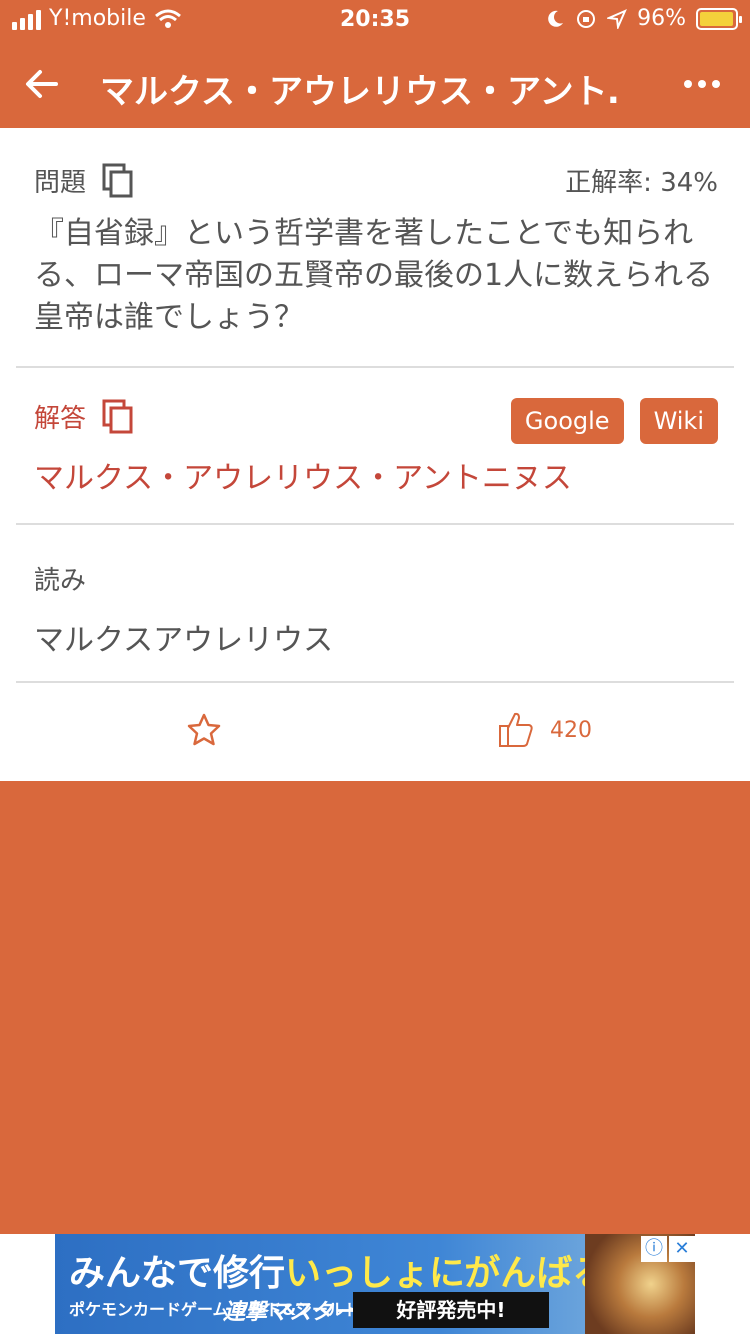 The height and width of the screenshot is (1334, 750). Describe the element at coordinates (184, 640) in the screenshot. I see `reading-text: マルクスアウレリウス` at that location.